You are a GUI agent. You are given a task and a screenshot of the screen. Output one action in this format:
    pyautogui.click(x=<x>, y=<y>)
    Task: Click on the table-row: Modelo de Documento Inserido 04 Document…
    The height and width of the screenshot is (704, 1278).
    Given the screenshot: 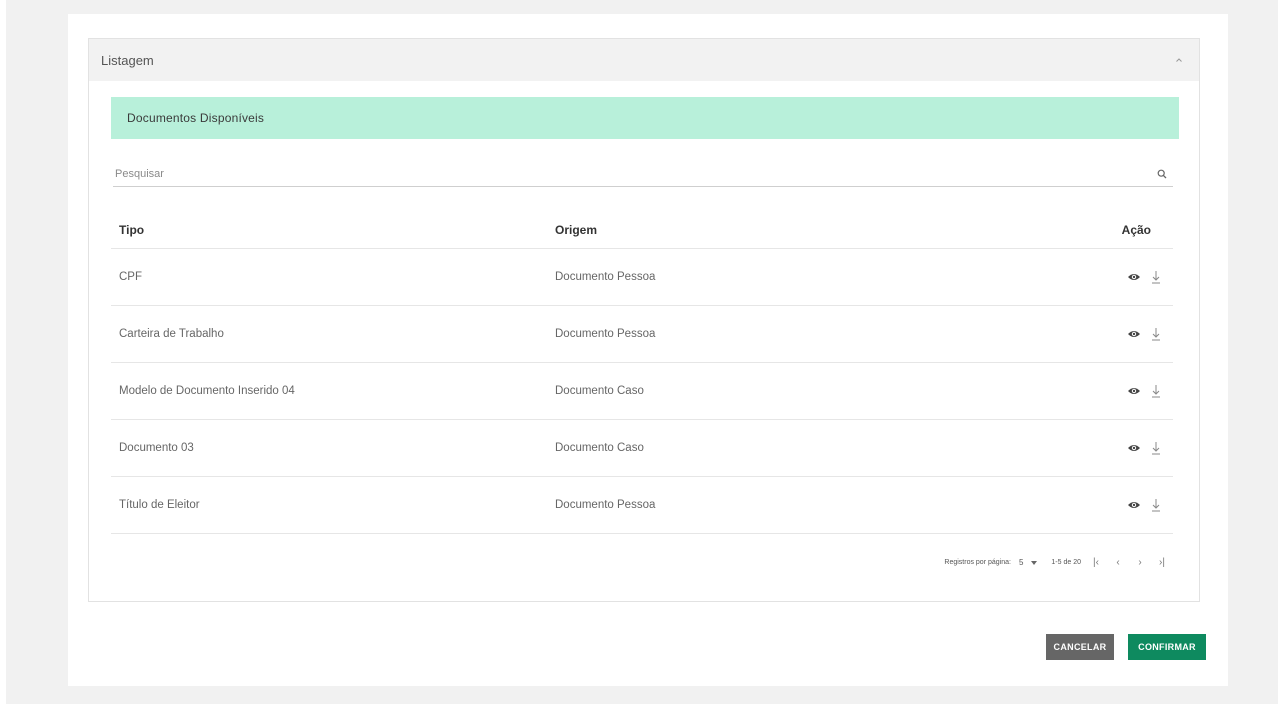 What is the action you would take?
    pyautogui.click(x=642, y=391)
    